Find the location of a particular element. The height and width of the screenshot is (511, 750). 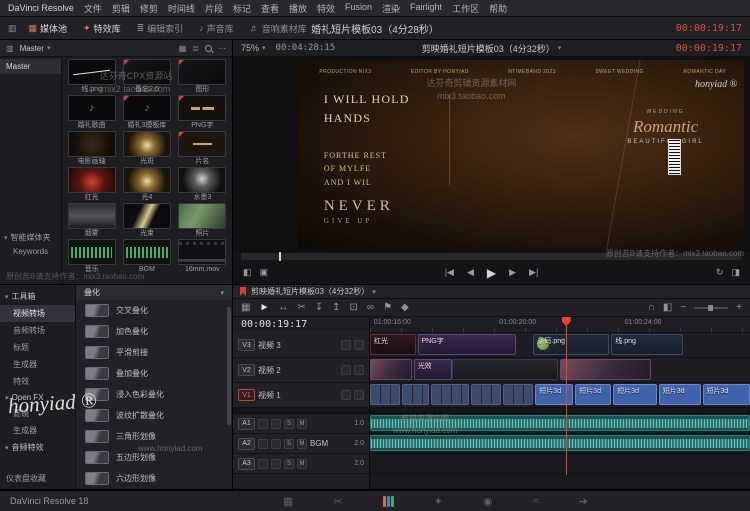

toolbar-effects-library-button: ✦ 特效库 is located at coordinates (102, 28).